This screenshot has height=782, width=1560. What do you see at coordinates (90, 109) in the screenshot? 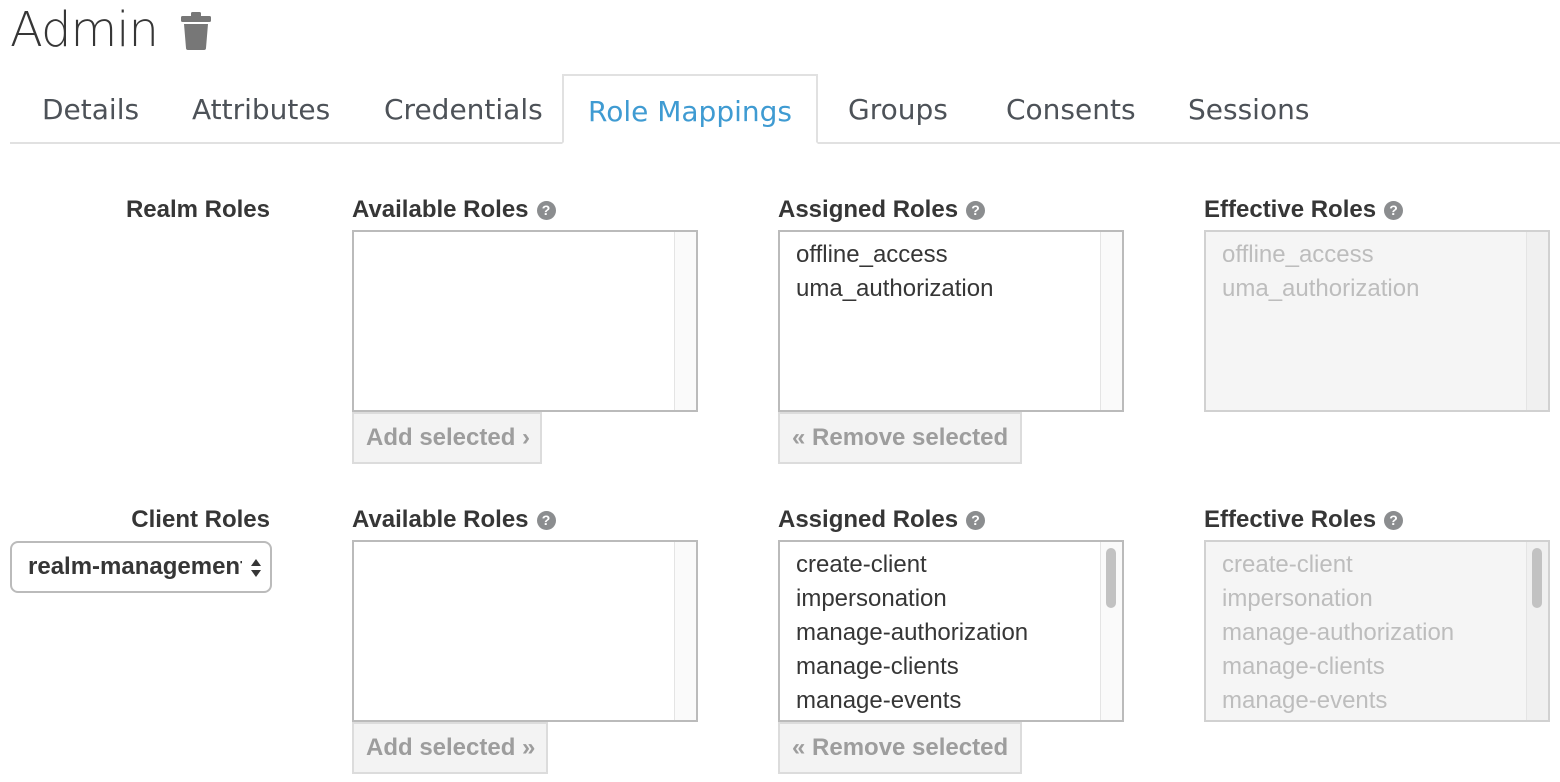
I see `tab-details: Details` at bounding box center [90, 109].